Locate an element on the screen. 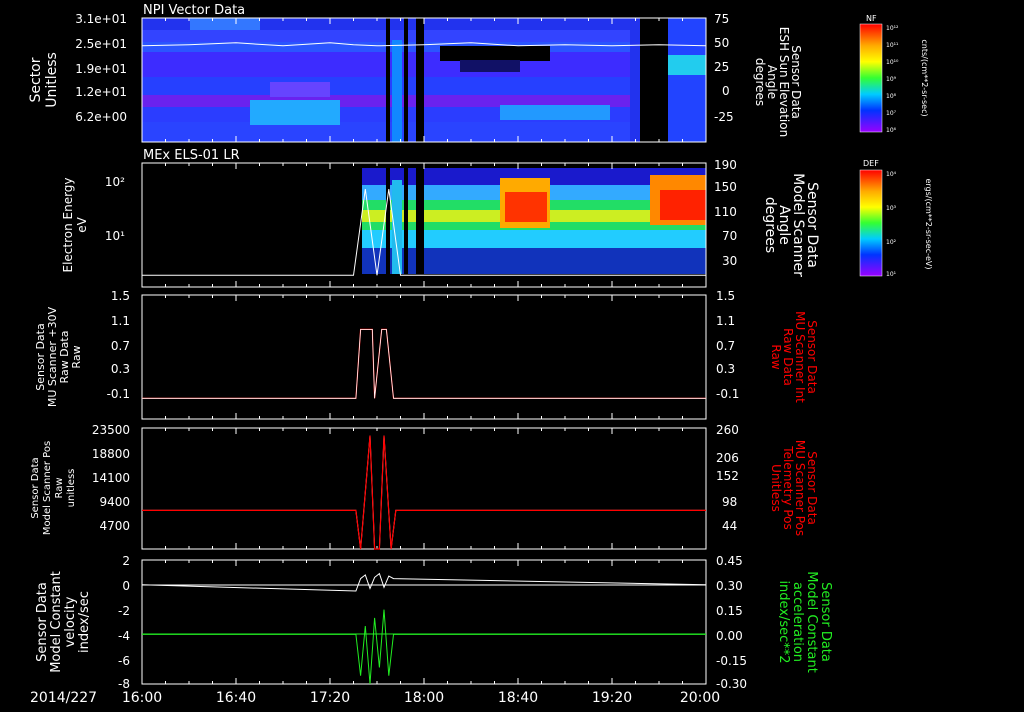  svg-text: -6 is located at coordinates (124, 661).